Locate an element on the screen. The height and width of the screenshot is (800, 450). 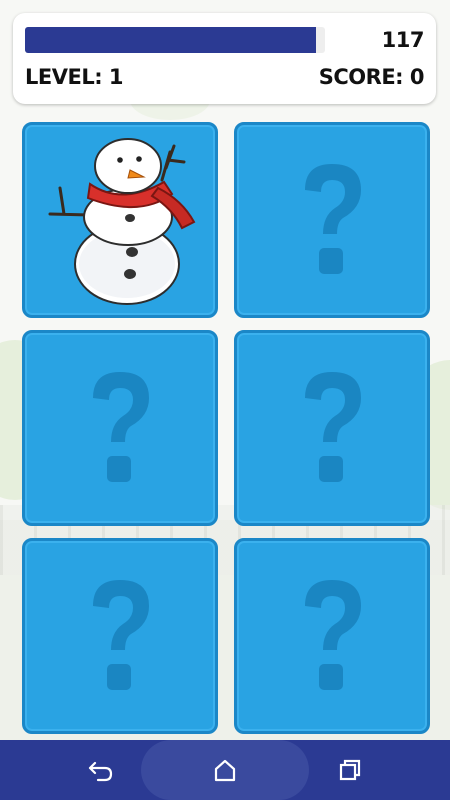
score-label: SCORE: 0 is located at coordinates (371, 77).